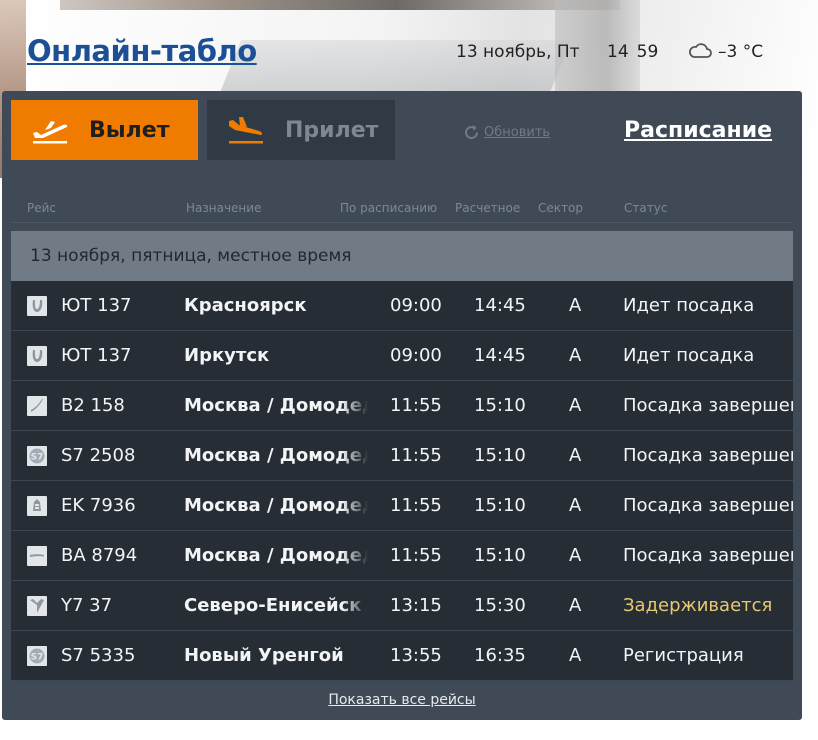  I want to click on current-date: 13 ноябрь, Пт, so click(518, 52).